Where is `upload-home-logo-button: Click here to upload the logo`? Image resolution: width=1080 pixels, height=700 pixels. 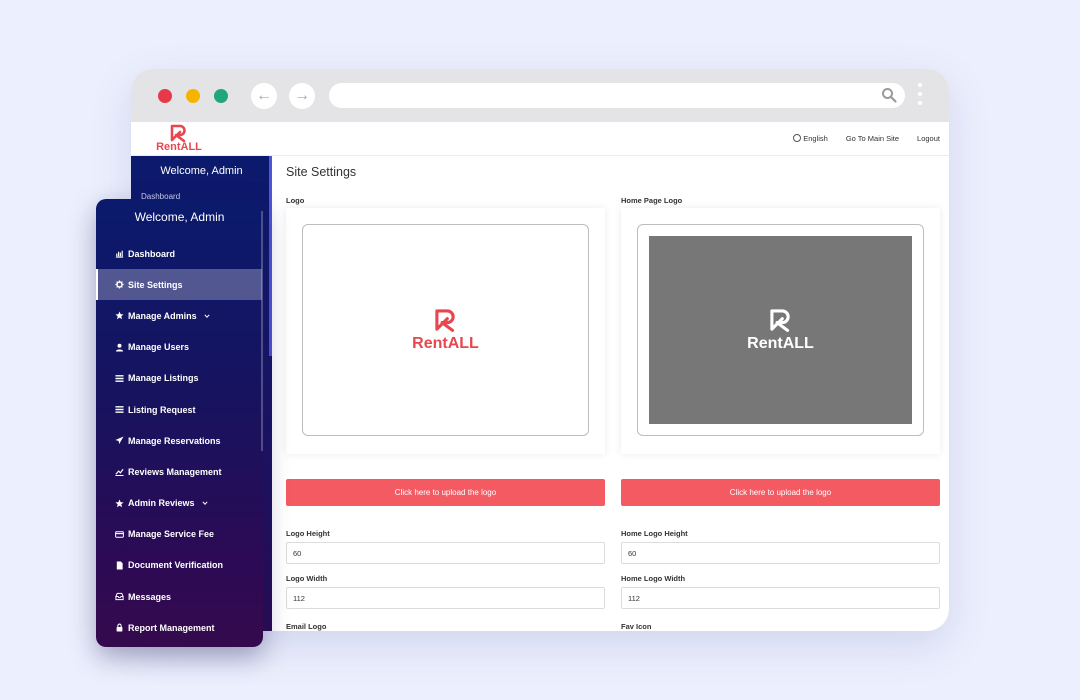 upload-home-logo-button: Click here to upload the logo is located at coordinates (780, 492).